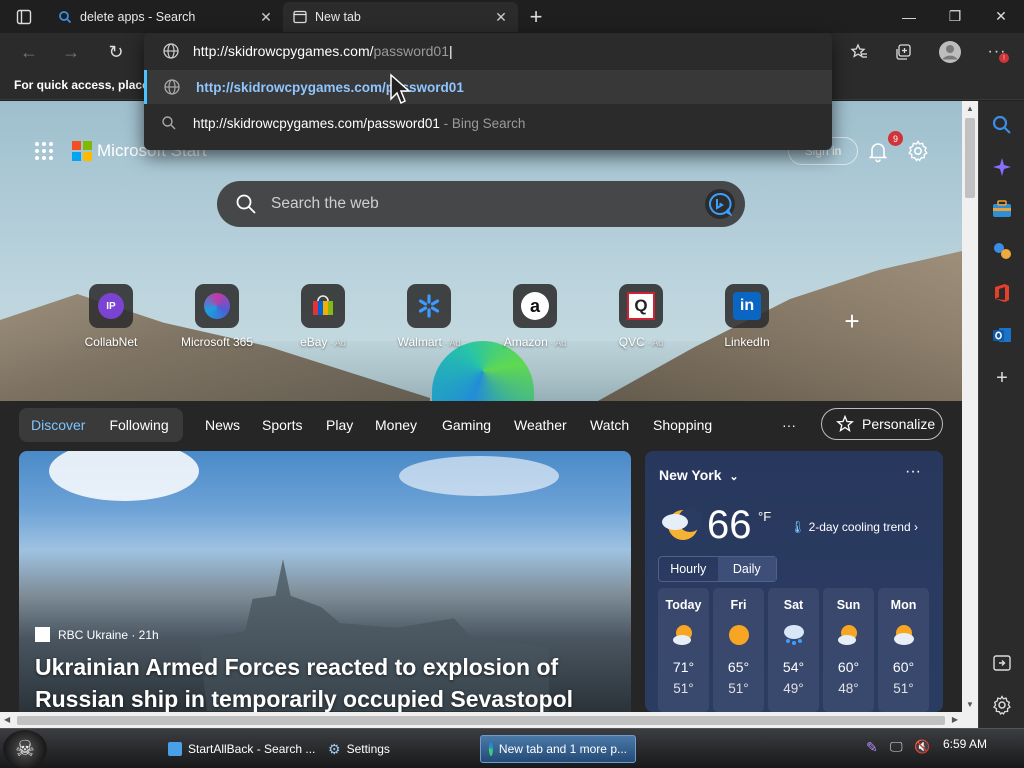 This screenshot has height=768, width=1024. What do you see at coordinates (641, 316) in the screenshot?
I see `quick-link-qvc: Q QVC · Ad` at bounding box center [641, 316].